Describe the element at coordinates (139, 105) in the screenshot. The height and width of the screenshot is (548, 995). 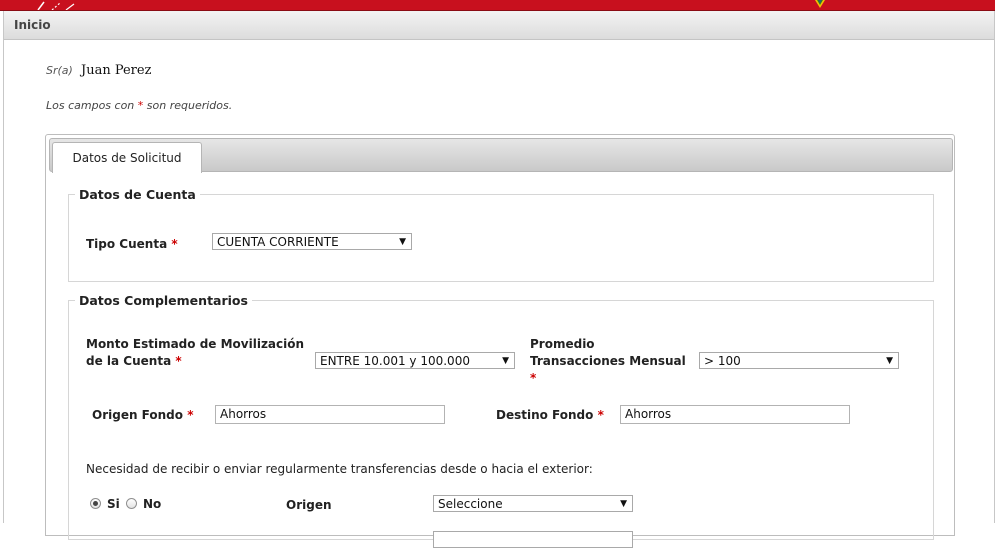
I see `required-fields-note: Los campos con * son requeridos.` at that location.